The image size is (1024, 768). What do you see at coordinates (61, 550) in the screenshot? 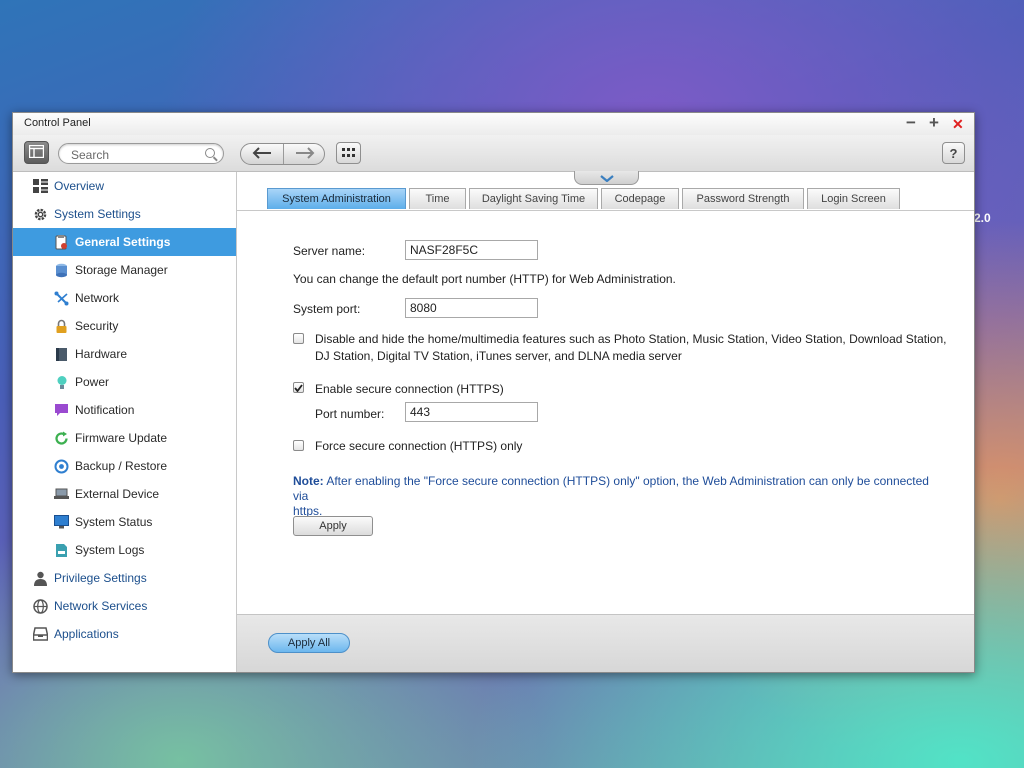
I see `log-file-icon` at bounding box center [61, 550].